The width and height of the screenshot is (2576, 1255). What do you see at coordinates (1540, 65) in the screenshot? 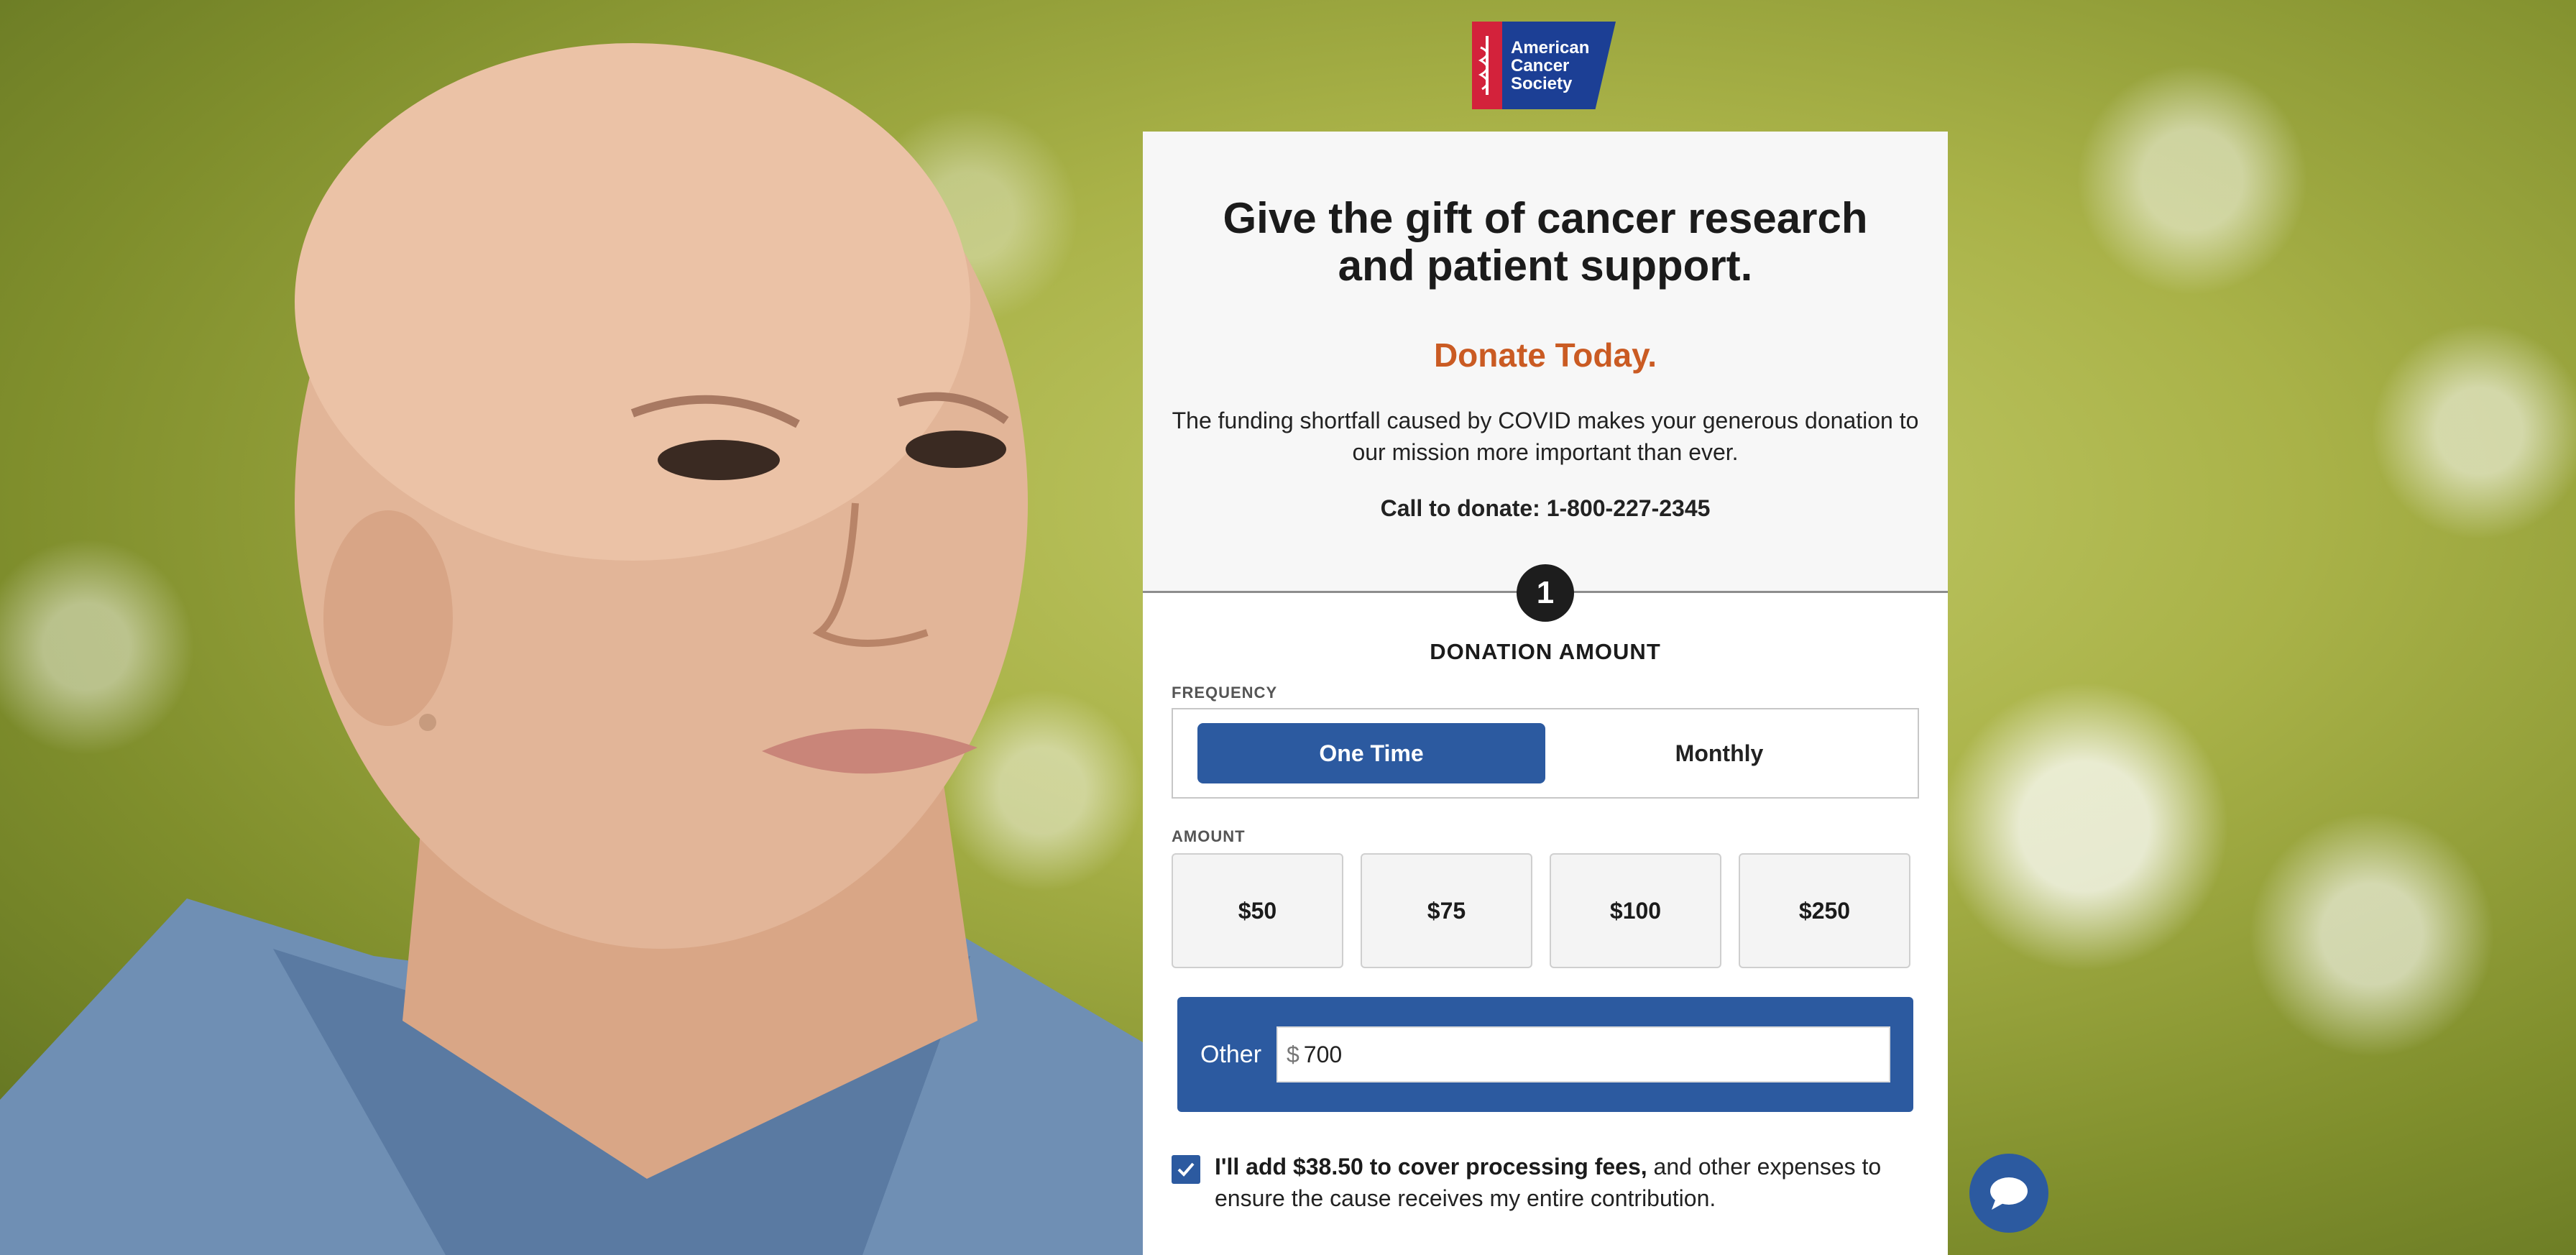
I see `logo-line-2: Cancer` at bounding box center [1540, 65].